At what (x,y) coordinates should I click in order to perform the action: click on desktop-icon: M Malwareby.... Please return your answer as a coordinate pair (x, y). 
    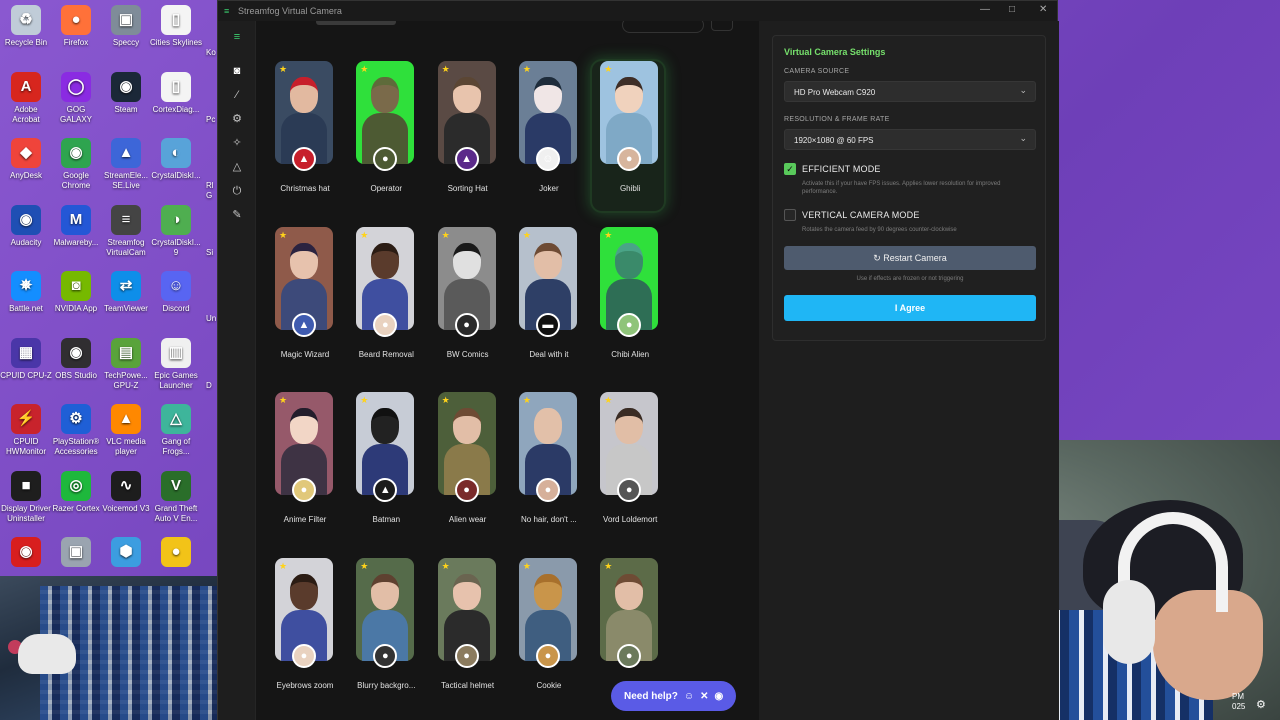
    Looking at the image, I should click on (76, 226).